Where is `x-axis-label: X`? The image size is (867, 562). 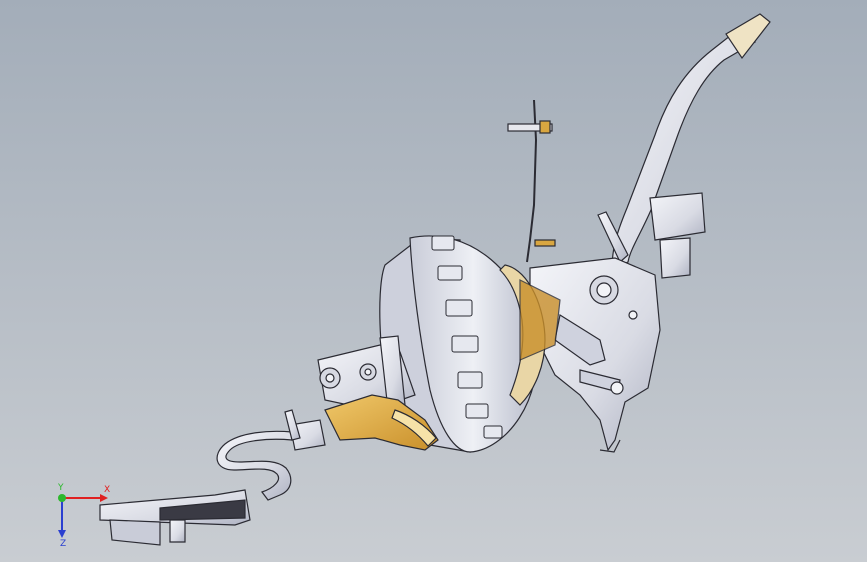 x-axis-label: X is located at coordinates (107, 490).